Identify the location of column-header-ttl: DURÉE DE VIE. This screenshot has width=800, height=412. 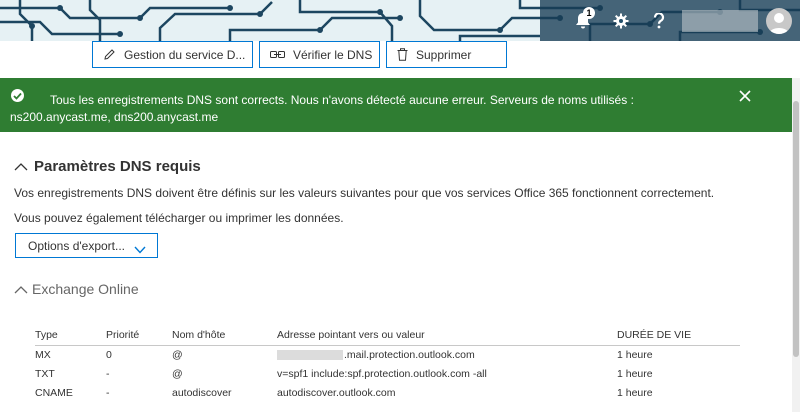
(654, 335).